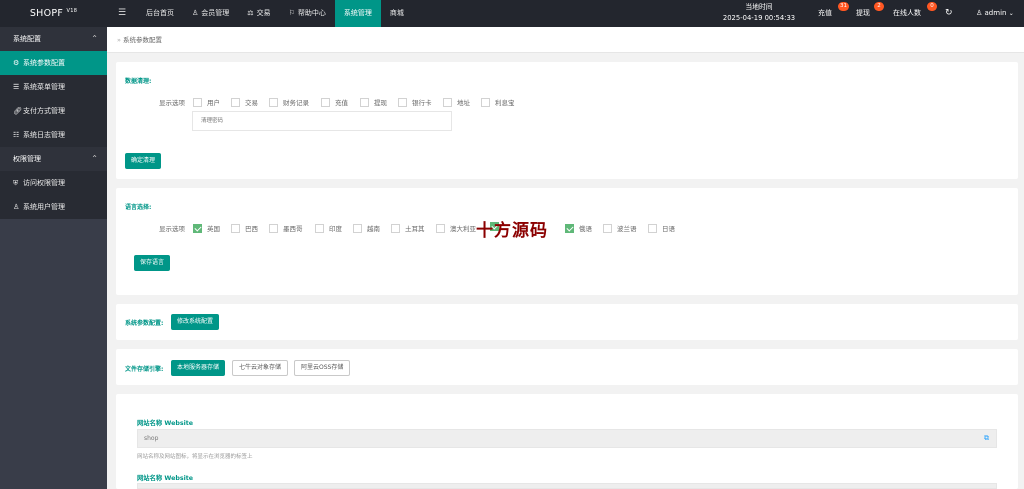  Describe the element at coordinates (53, 159) in the screenshot. I see `sidebar-group-permissions: 权限管理 ⌃` at that location.